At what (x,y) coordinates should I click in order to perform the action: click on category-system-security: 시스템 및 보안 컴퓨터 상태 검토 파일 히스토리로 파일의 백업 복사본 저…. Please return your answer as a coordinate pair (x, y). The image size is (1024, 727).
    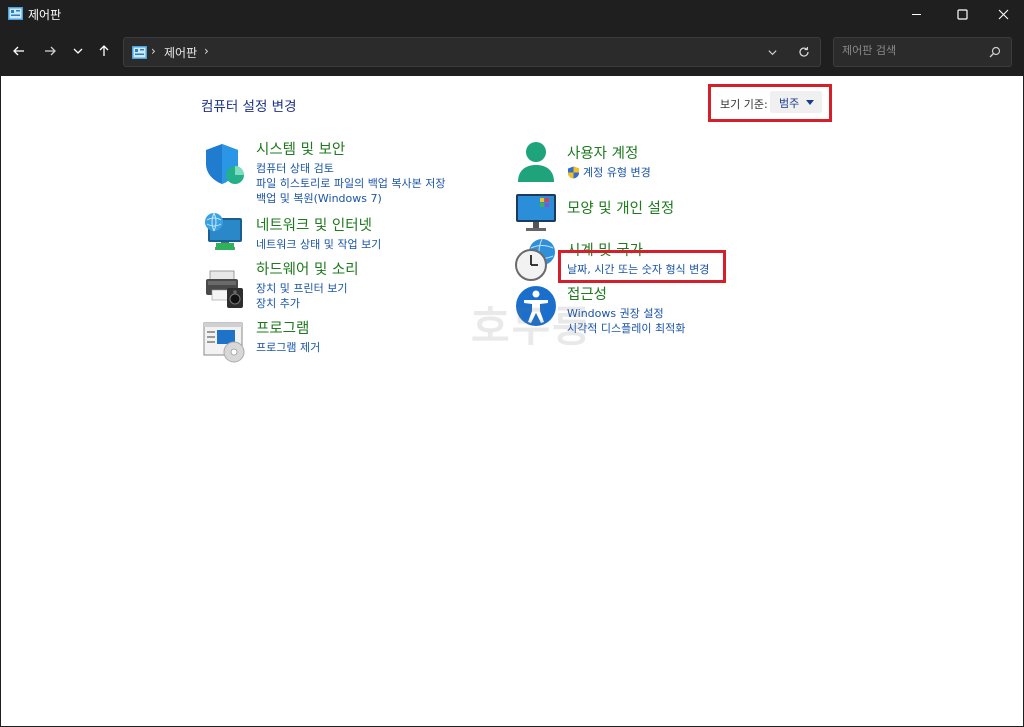
    Looking at the image, I should click on (351, 172).